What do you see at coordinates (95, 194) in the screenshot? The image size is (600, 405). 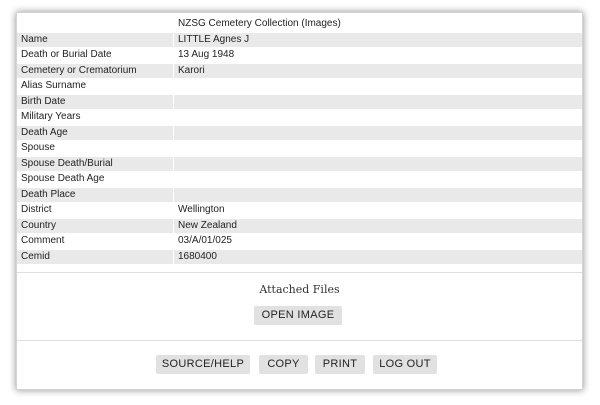 I see `field-label-death-place: Death Place` at bounding box center [95, 194].